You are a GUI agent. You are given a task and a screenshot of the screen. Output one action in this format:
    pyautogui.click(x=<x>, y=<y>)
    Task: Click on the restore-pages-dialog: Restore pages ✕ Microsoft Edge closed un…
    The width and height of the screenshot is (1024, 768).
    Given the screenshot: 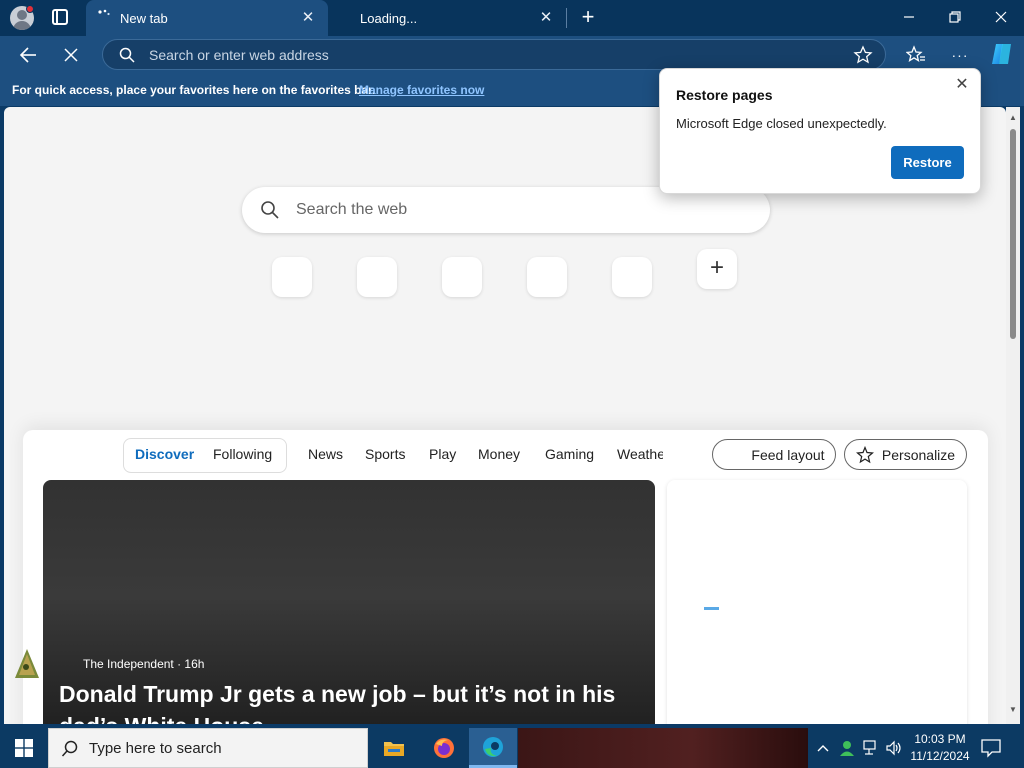 What is the action you would take?
    pyautogui.click(x=820, y=131)
    